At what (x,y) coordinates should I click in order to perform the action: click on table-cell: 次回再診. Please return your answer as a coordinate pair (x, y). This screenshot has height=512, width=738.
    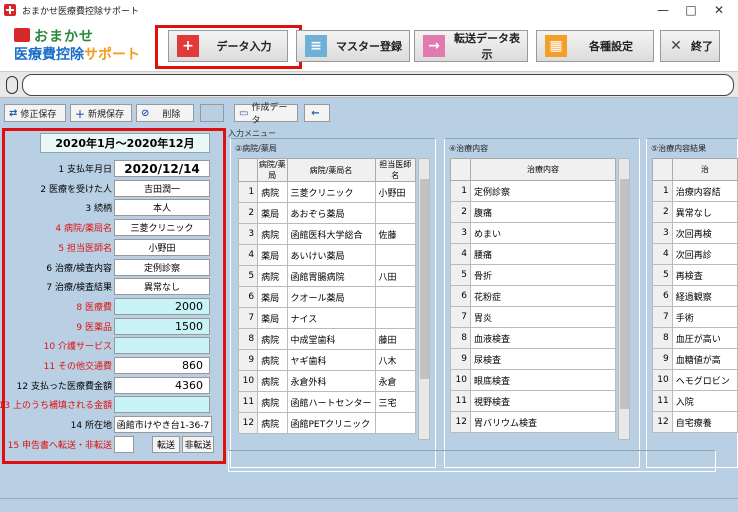
    Looking at the image, I should click on (704, 254).